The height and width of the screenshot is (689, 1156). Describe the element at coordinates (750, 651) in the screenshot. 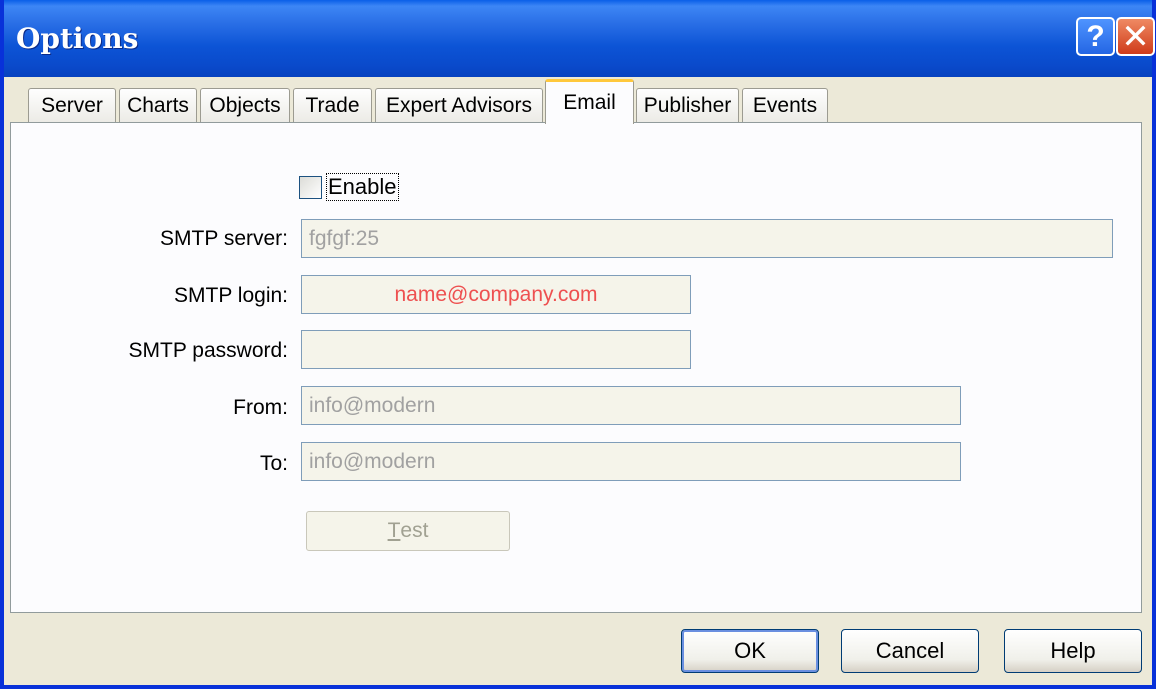

I see `ok-button: OK` at that location.